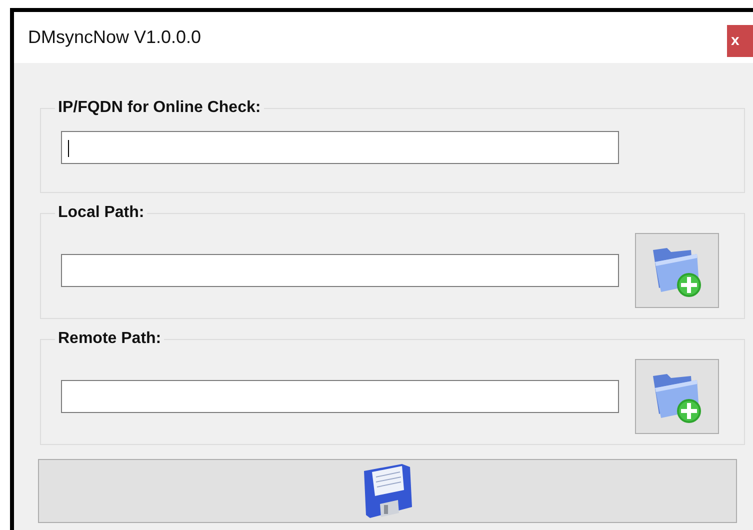 The width and height of the screenshot is (753, 530). Describe the element at coordinates (387, 491) in the screenshot. I see `save-button` at that location.